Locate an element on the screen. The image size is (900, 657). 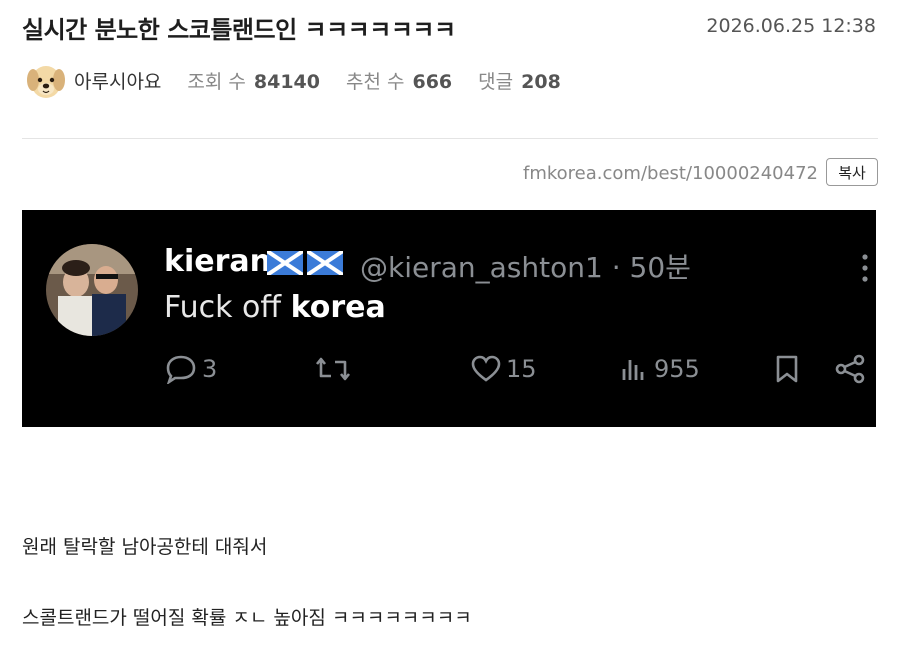
tweet-text-prefix: Fuck off is located at coordinates (227, 307).